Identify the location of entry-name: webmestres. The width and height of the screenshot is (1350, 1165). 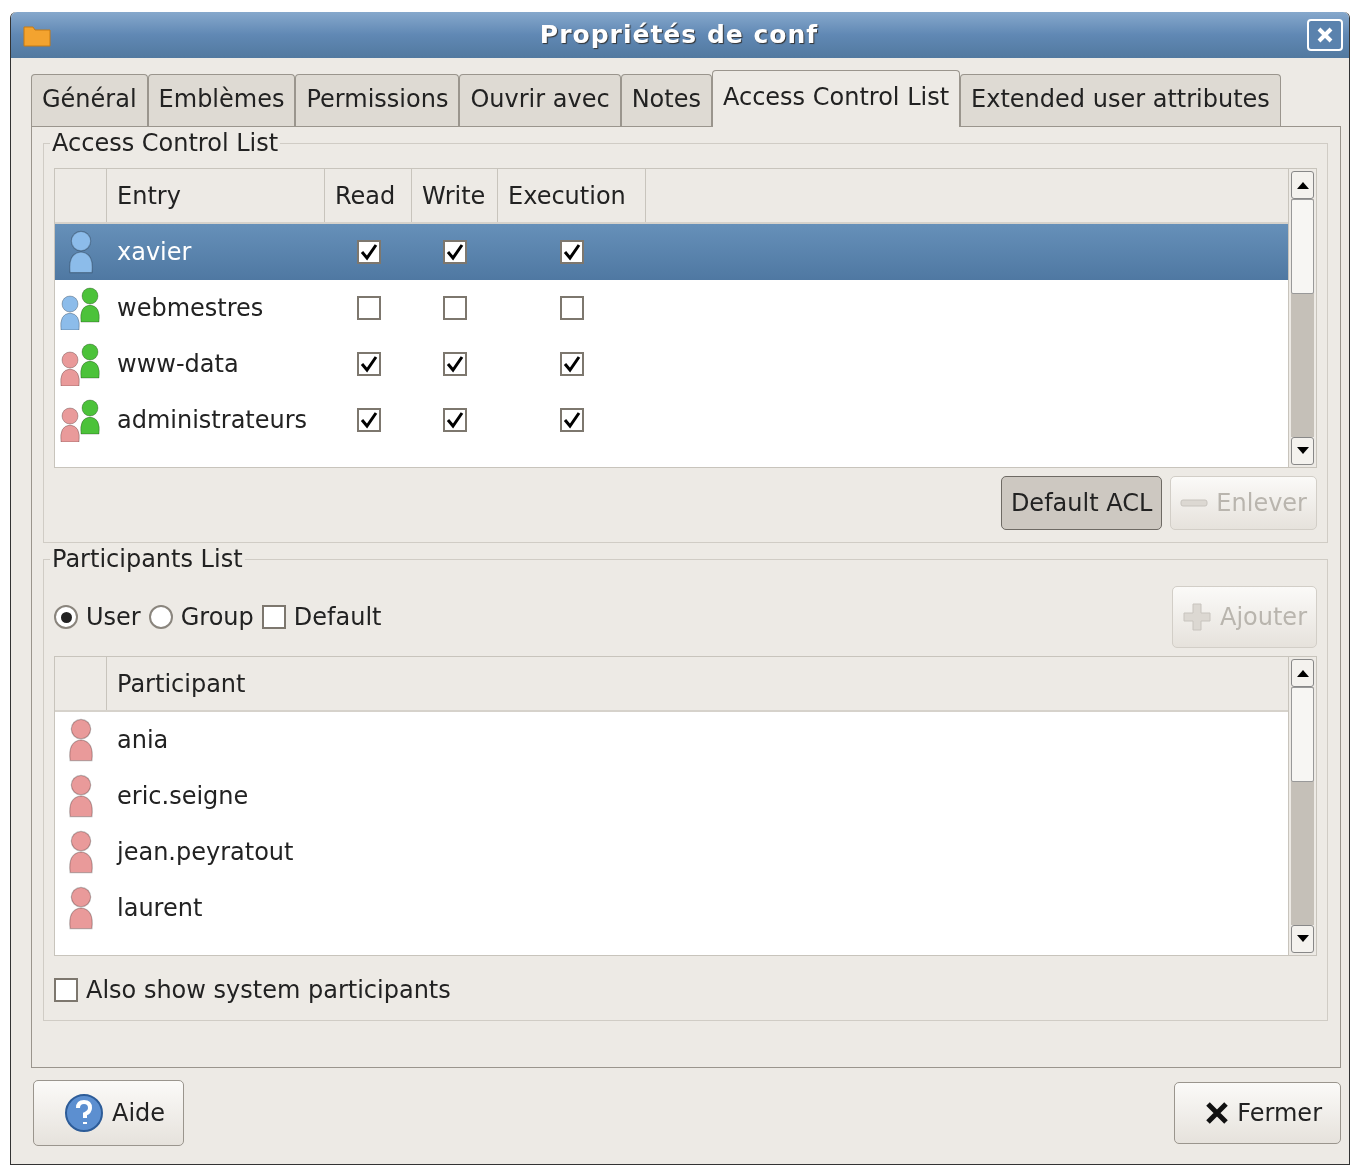
(190, 308).